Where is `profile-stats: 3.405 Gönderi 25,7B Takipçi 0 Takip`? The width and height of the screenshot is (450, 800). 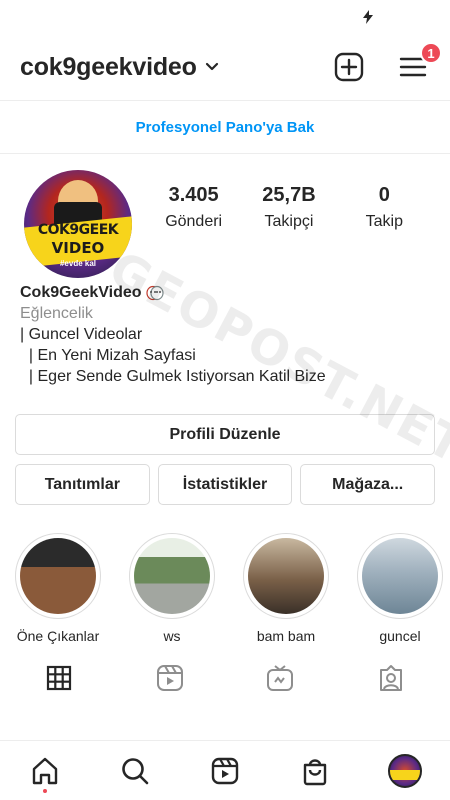
profile-stats: 3.405 Gönderi 25,7B Takipçi 0 Takip is located at coordinates (282, 207).